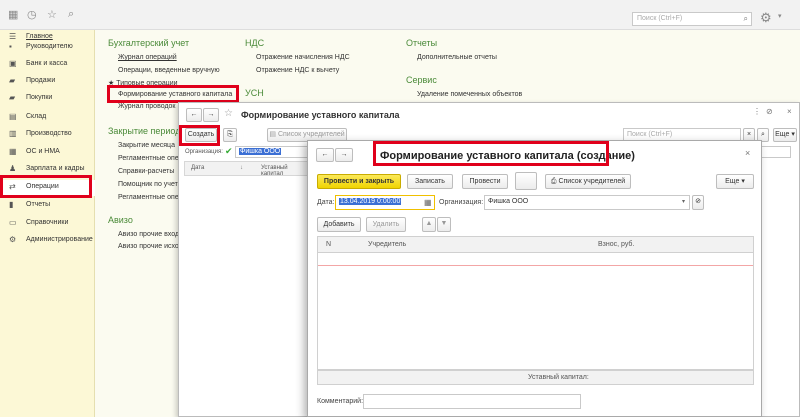 The height and width of the screenshot is (417, 800). Describe the element at coordinates (241, 168) in the screenshot. I see `sort-arrow-icon: ↓` at that location.